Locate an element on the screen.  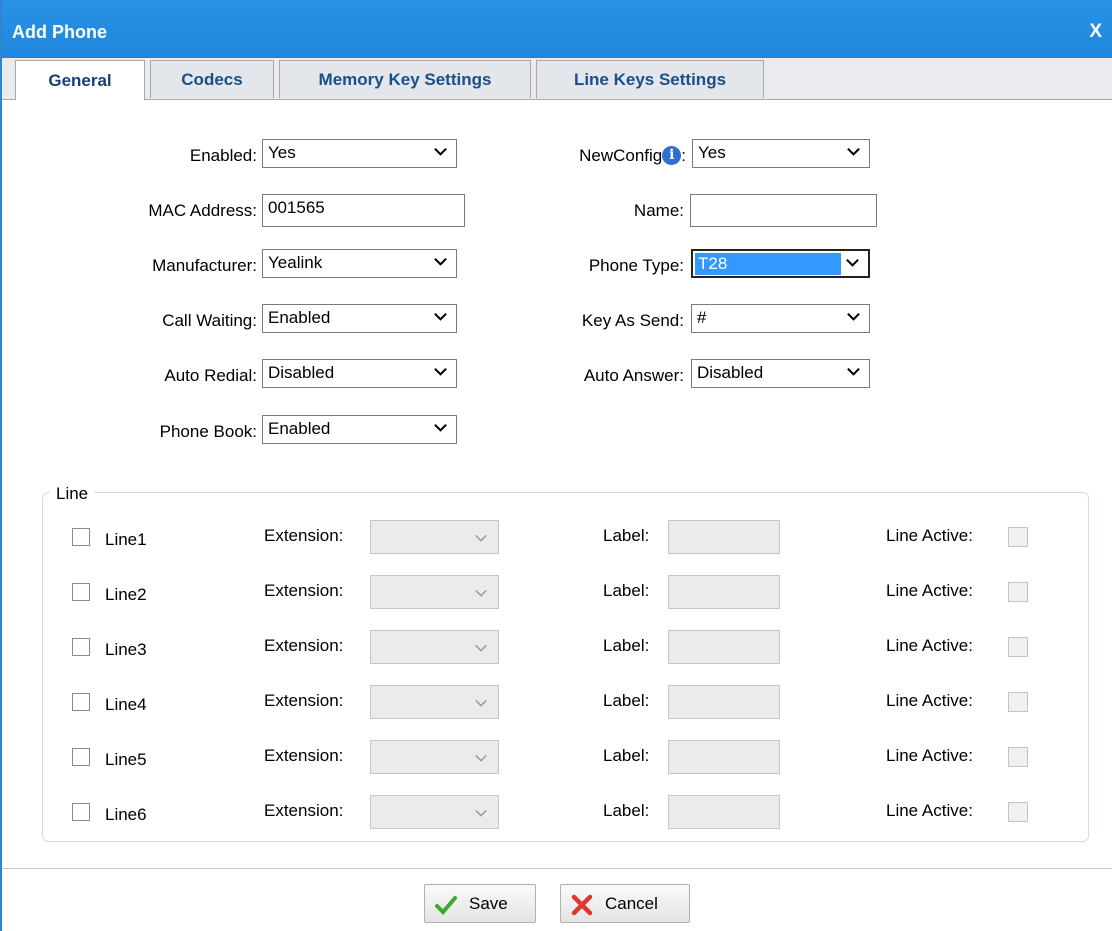
cancel-button: Cancel is located at coordinates (625, 903).